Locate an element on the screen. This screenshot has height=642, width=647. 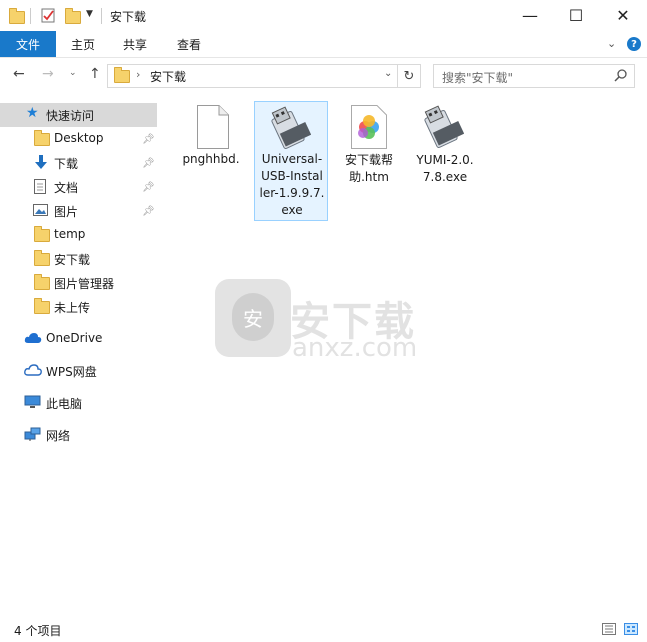
address-dropdown-chevron-icon: ⌄ is located at coordinates (388, 73).